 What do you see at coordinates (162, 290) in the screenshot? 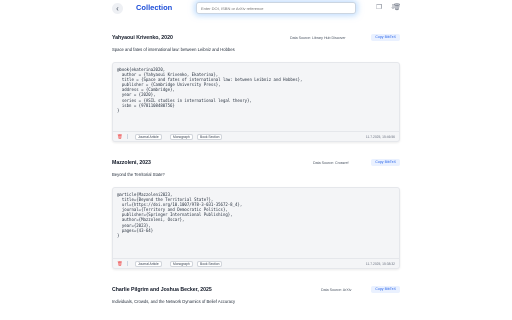
I see `entry-author: Charlie Pilgrim and Joshua Becker, 2025` at bounding box center [162, 290].